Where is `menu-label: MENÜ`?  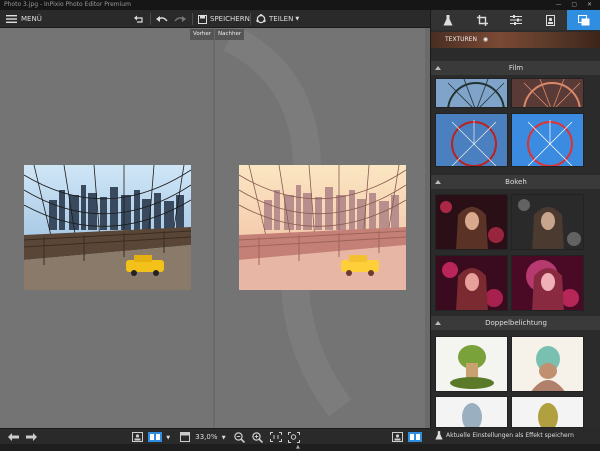 menu-label: MENÜ is located at coordinates (31, 19).